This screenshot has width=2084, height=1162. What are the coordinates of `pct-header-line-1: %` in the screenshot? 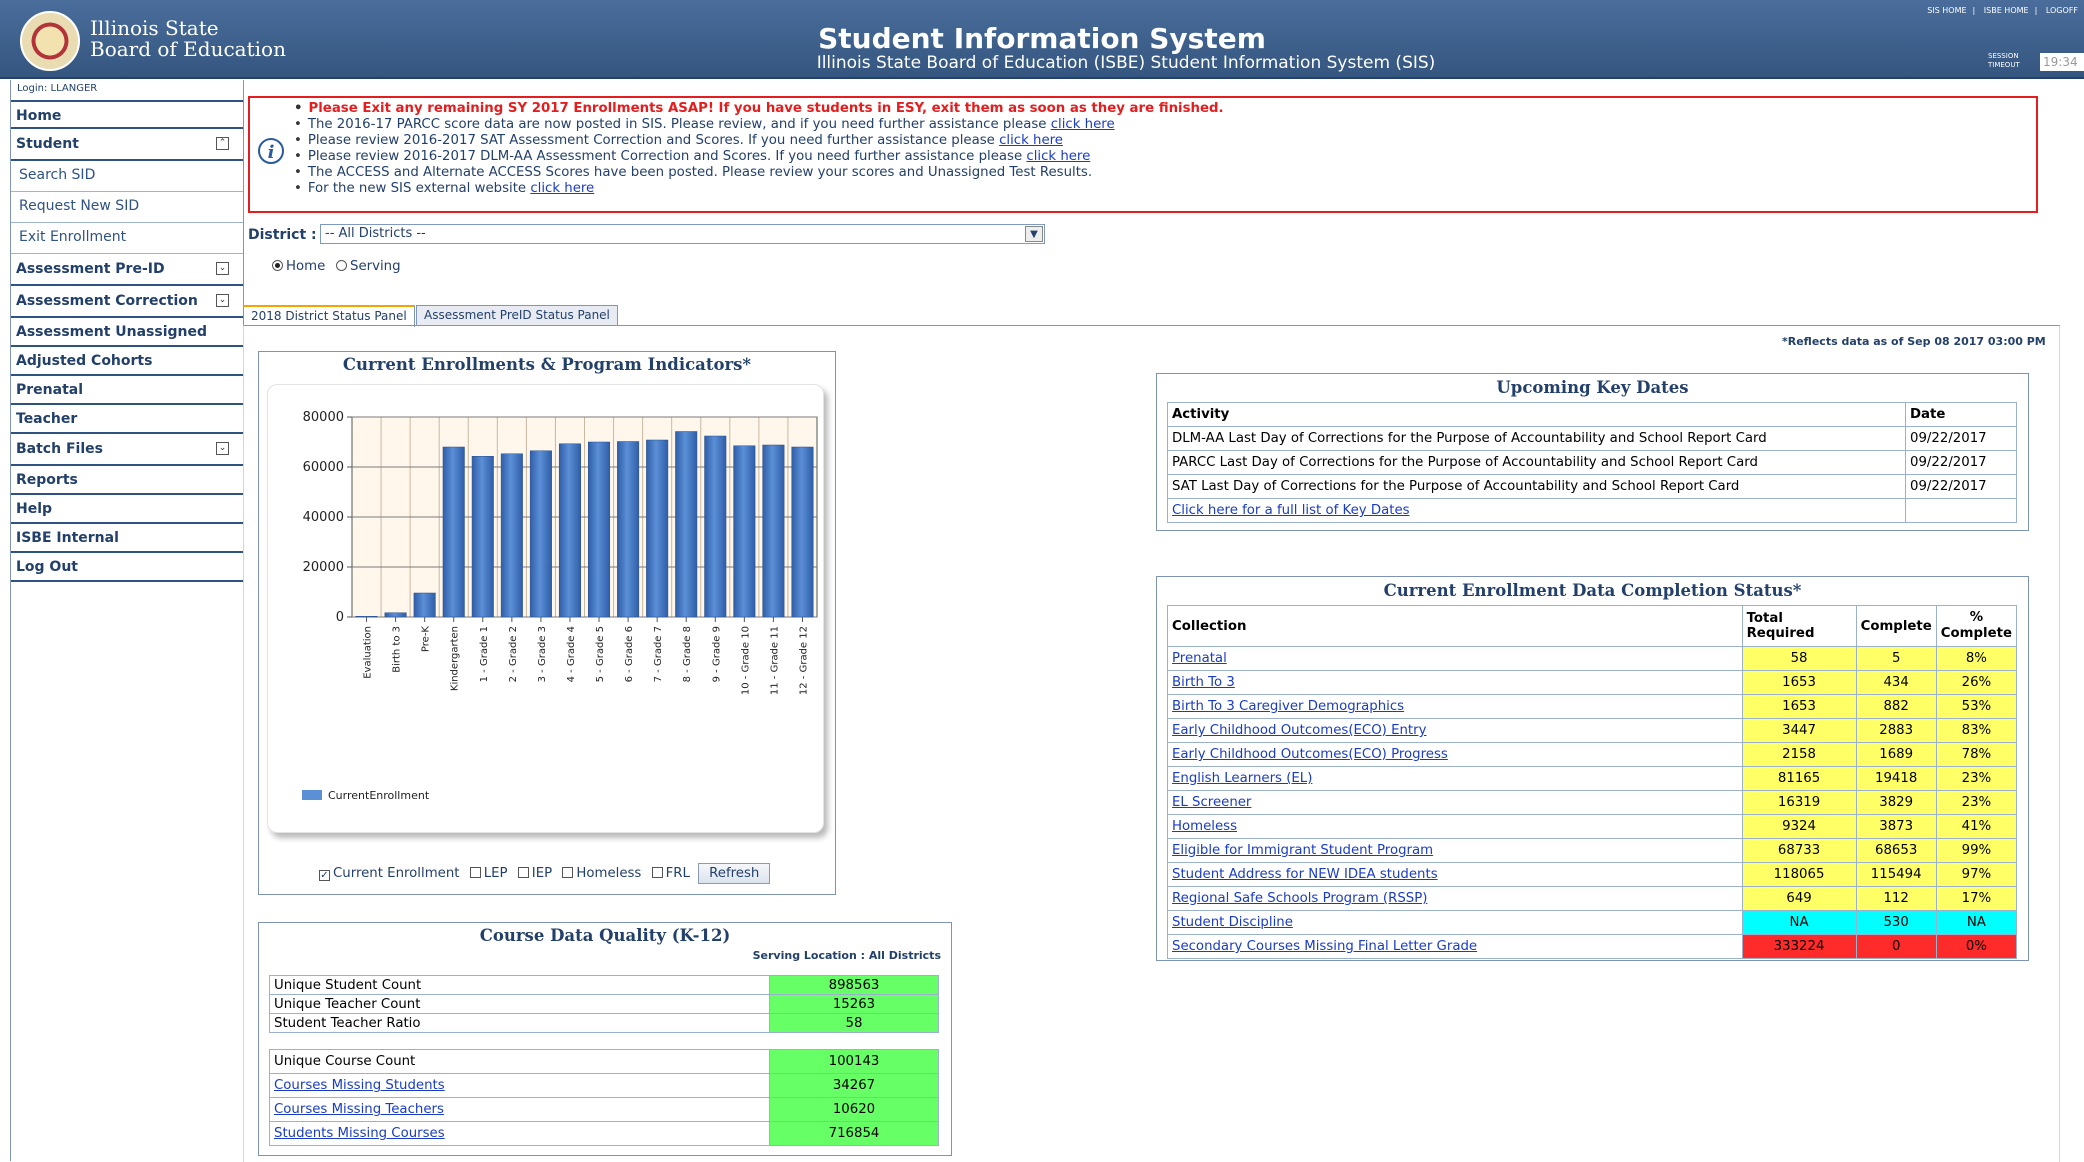 It's located at (1976, 617).